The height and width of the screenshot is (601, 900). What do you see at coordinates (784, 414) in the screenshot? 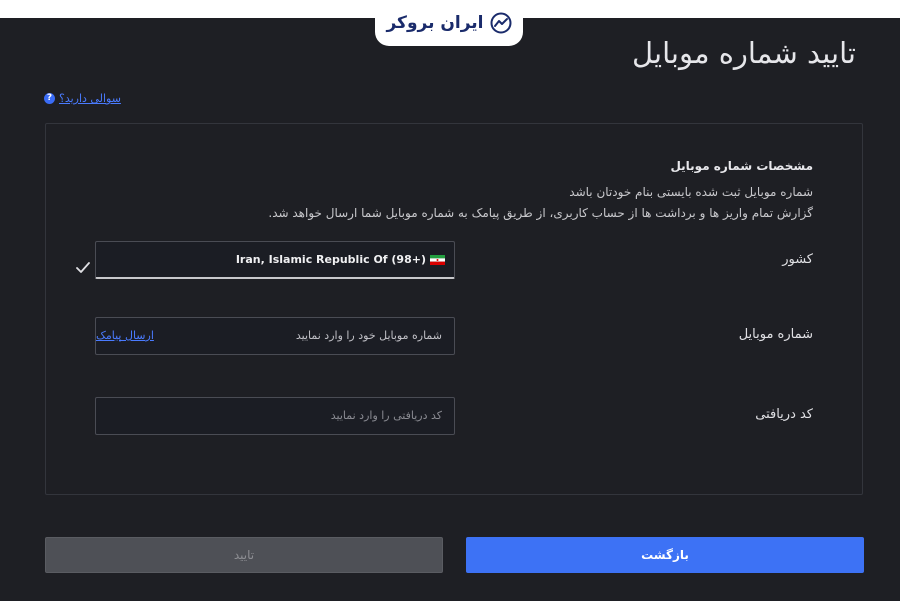
I see `code-label: کد دریافتی` at bounding box center [784, 414].